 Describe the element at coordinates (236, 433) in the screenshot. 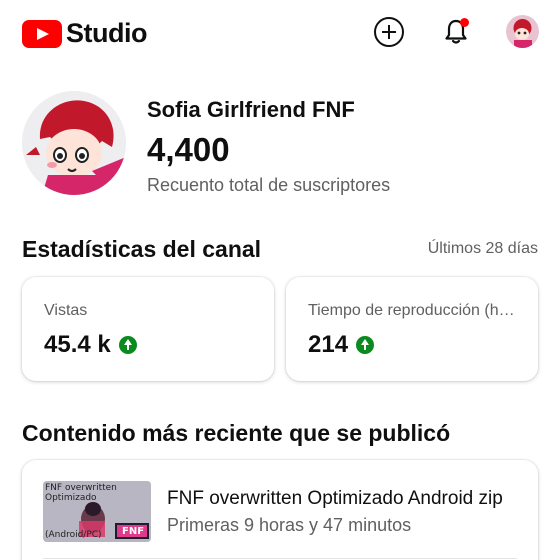

I see `recent-content-title: Contenido más reciente que se publicó` at that location.